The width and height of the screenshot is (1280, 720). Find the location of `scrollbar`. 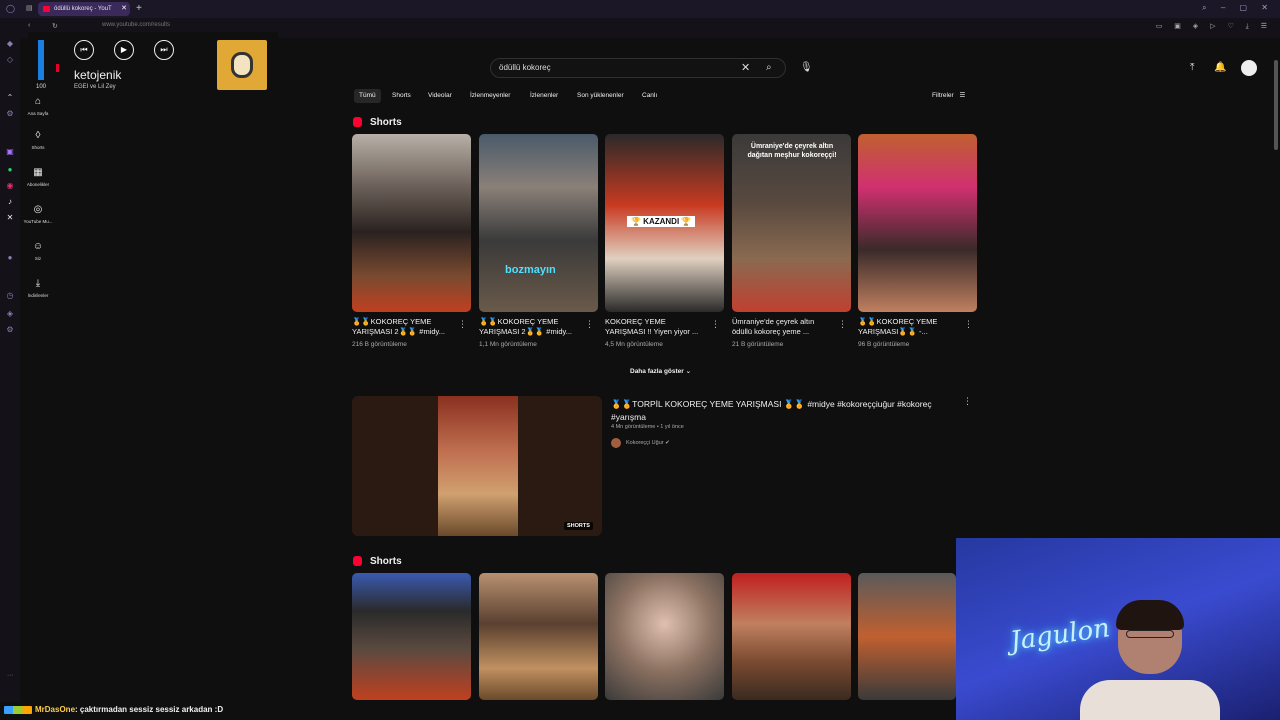

scrollbar is located at coordinates (1276, 105).